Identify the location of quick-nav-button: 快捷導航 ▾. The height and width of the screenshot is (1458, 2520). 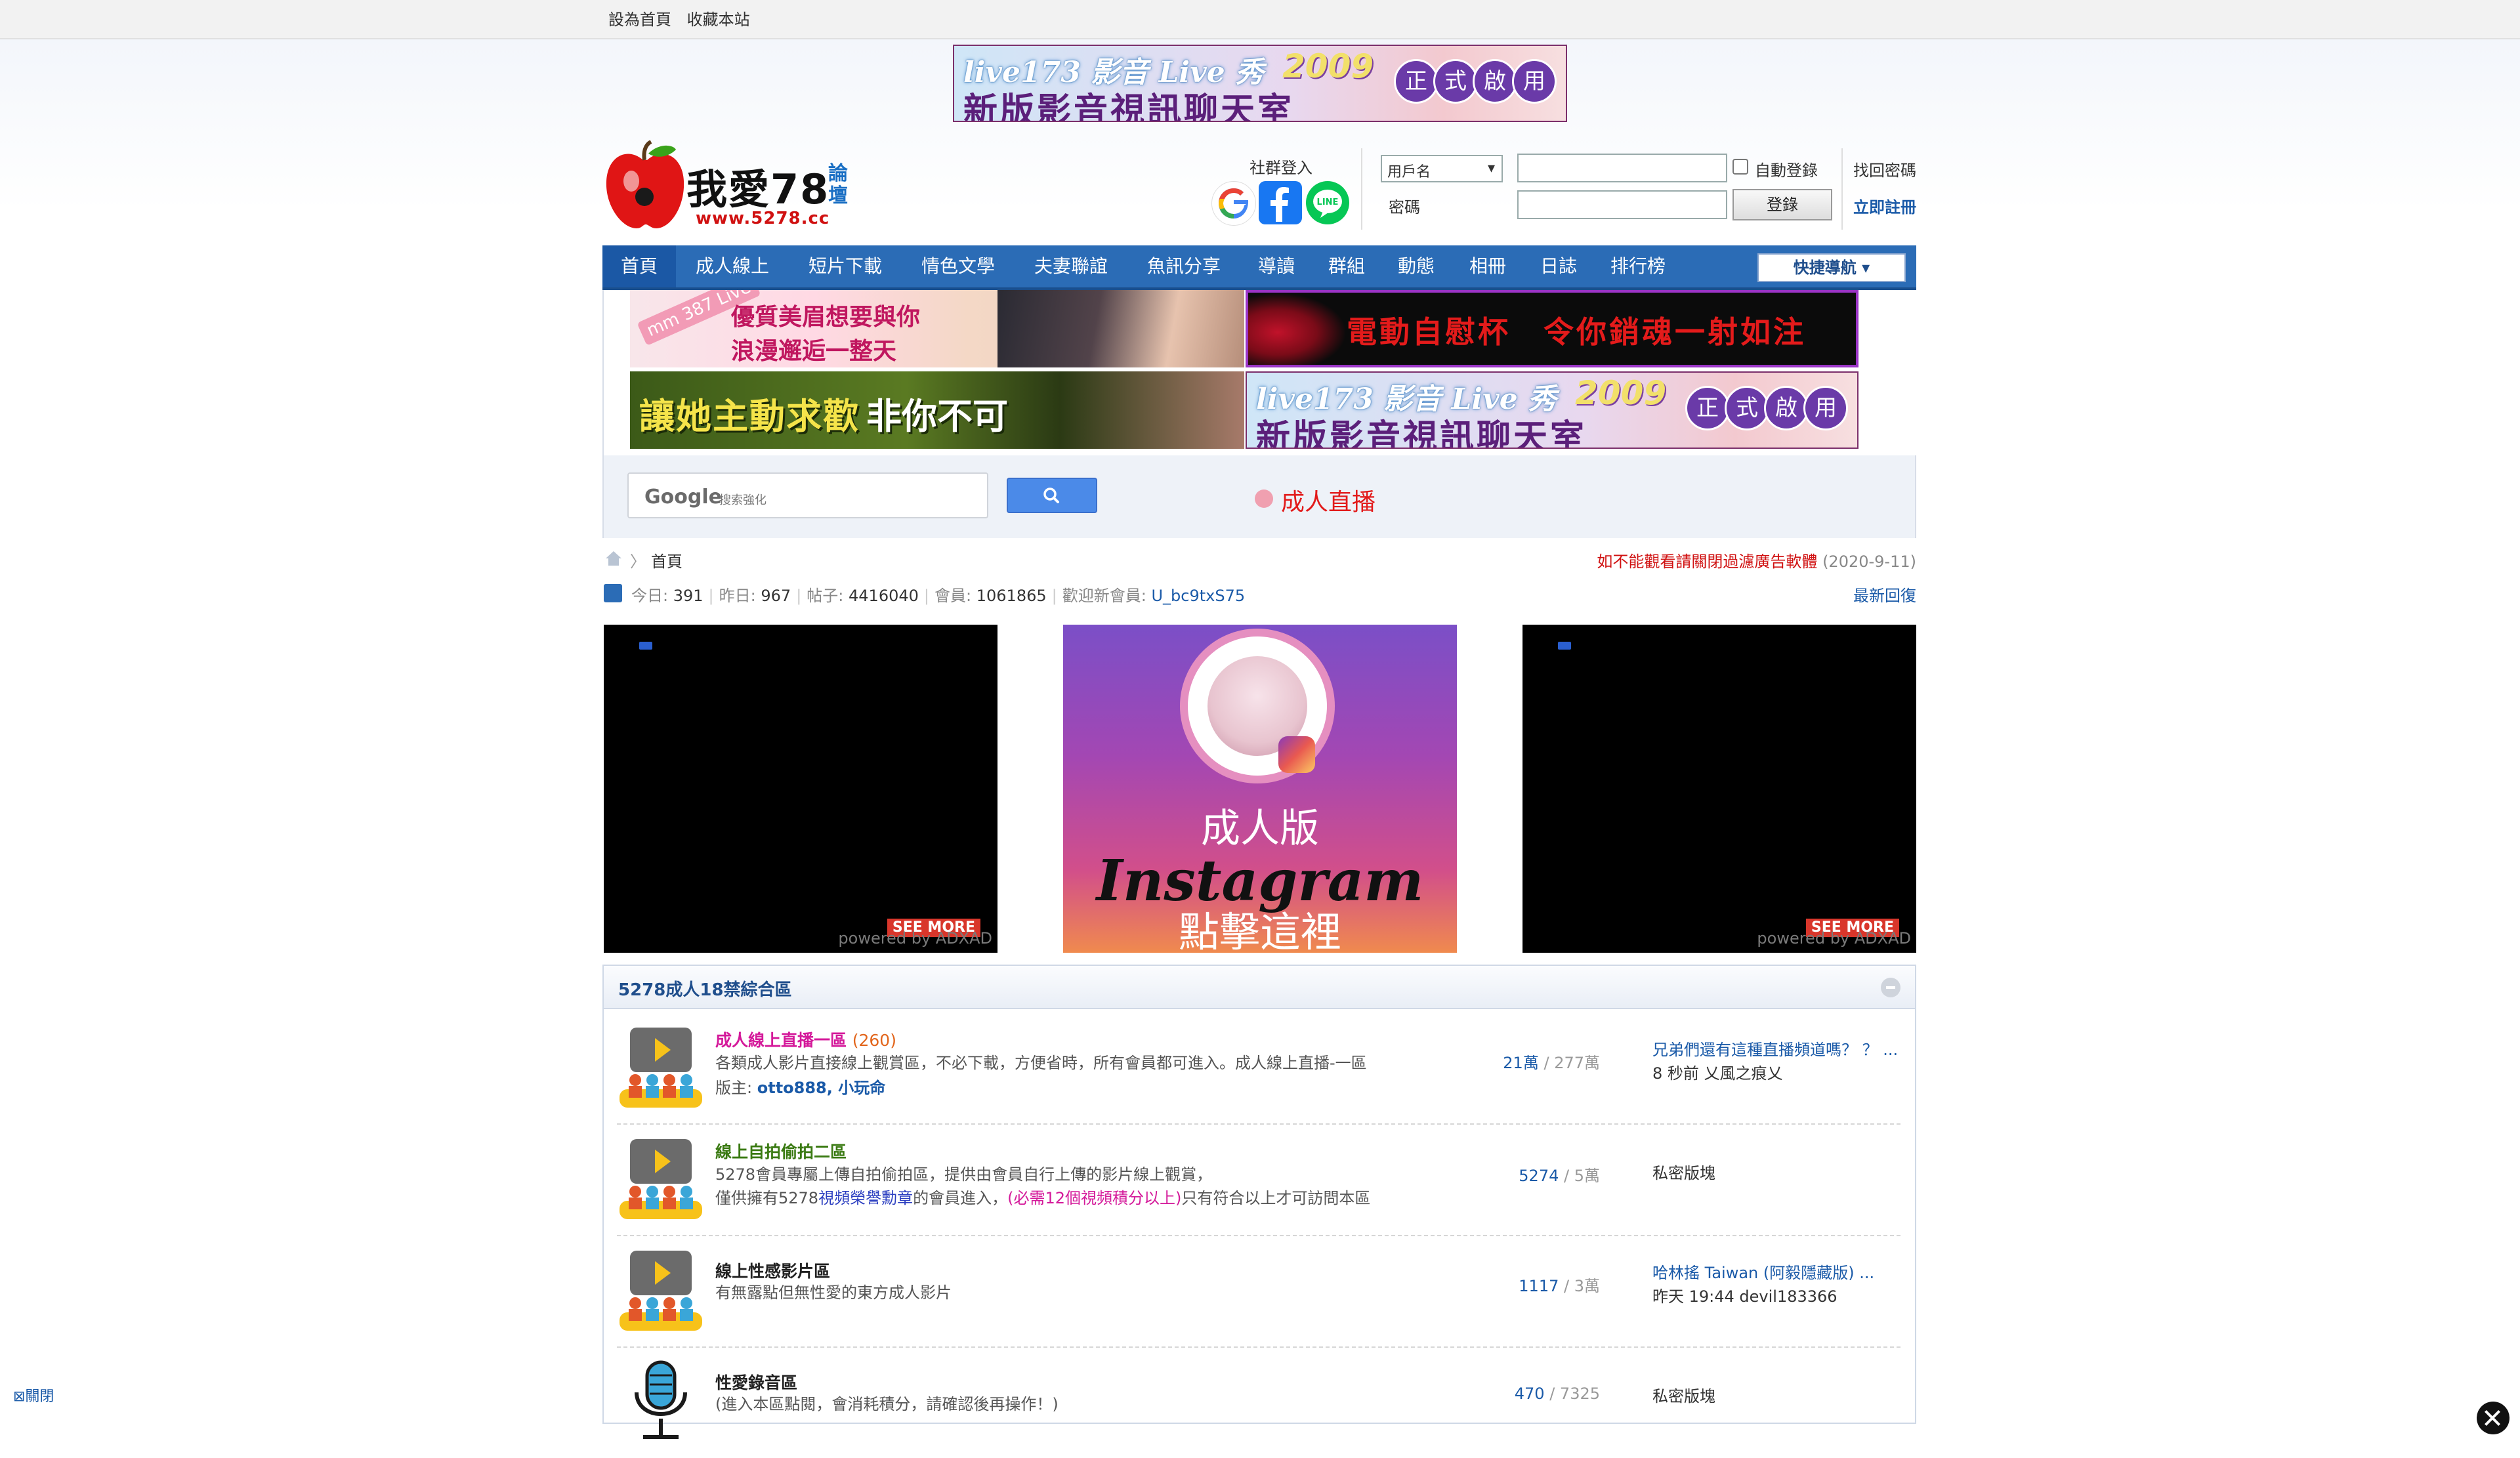
(1831, 267).